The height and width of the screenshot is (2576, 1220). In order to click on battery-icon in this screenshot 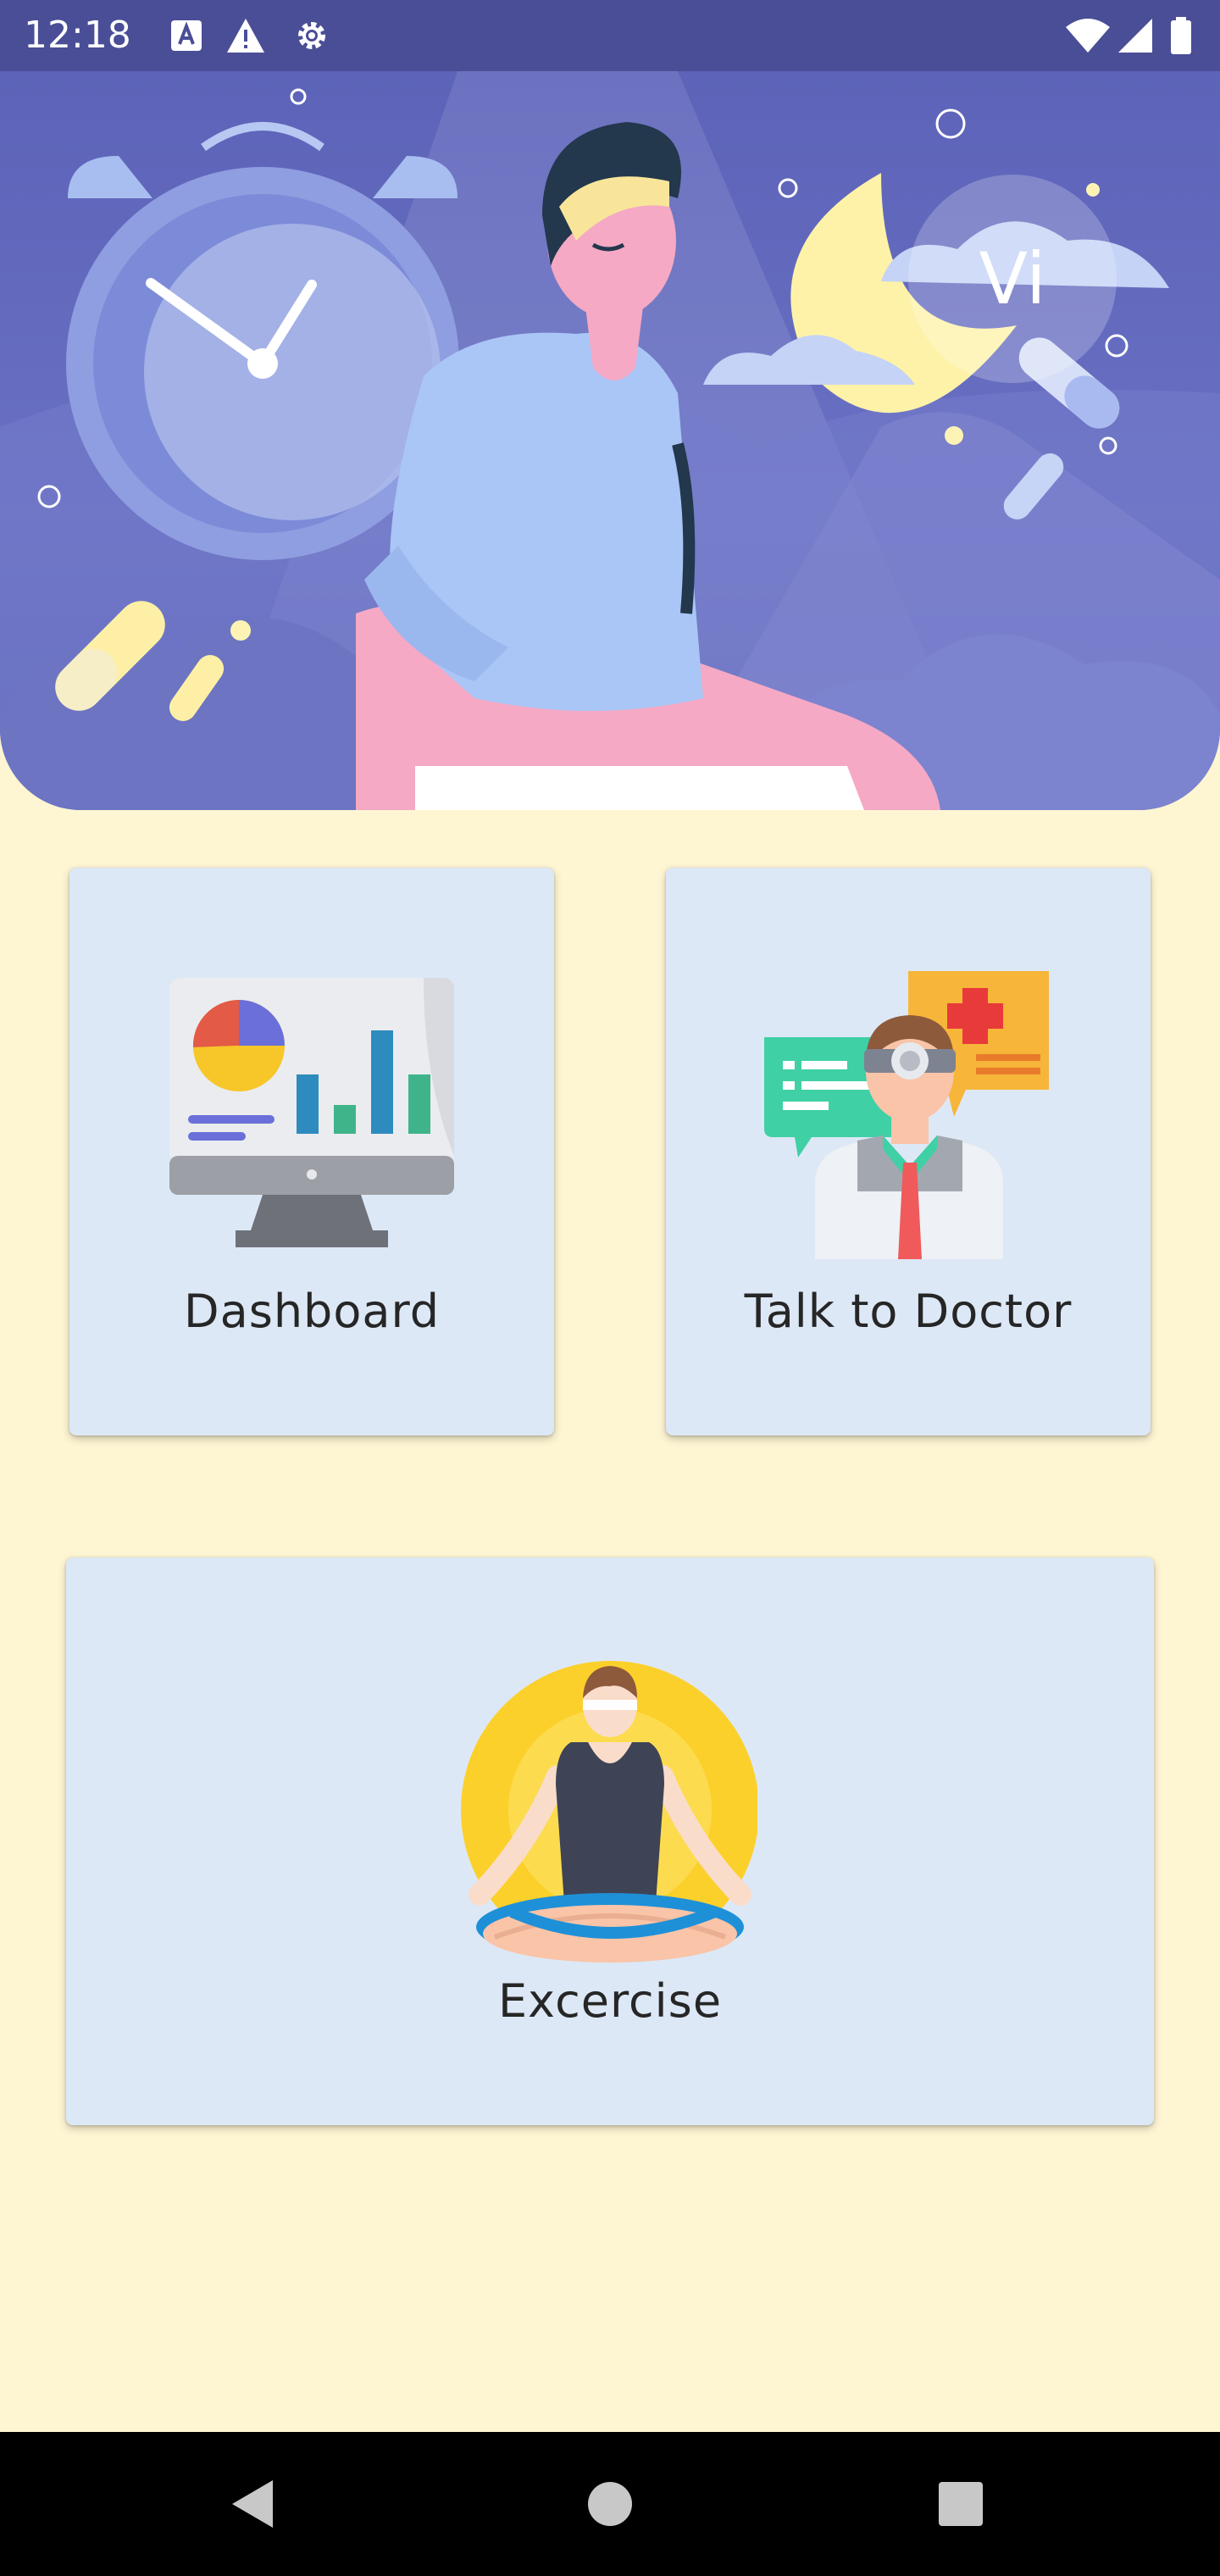, I will do `click(1181, 35)`.